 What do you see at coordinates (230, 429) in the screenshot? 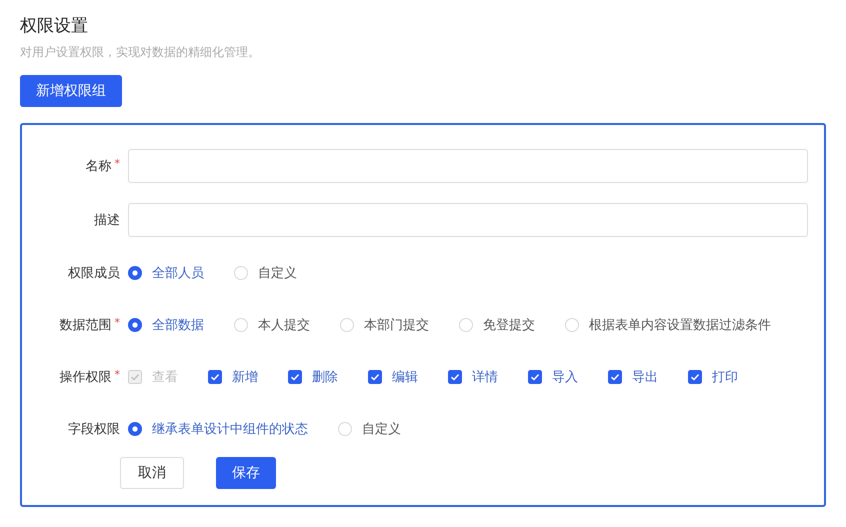
I see `option-label: 继承表单设计中组件的状态` at bounding box center [230, 429].